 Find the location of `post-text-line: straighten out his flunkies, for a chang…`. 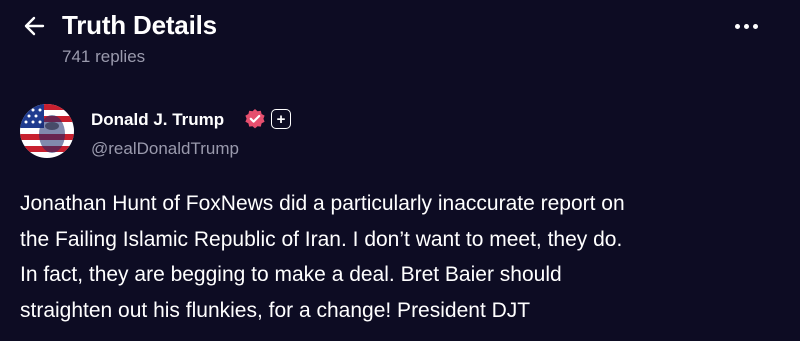

post-text-line: straighten out his flunkies, for a chang… is located at coordinates (275, 310).